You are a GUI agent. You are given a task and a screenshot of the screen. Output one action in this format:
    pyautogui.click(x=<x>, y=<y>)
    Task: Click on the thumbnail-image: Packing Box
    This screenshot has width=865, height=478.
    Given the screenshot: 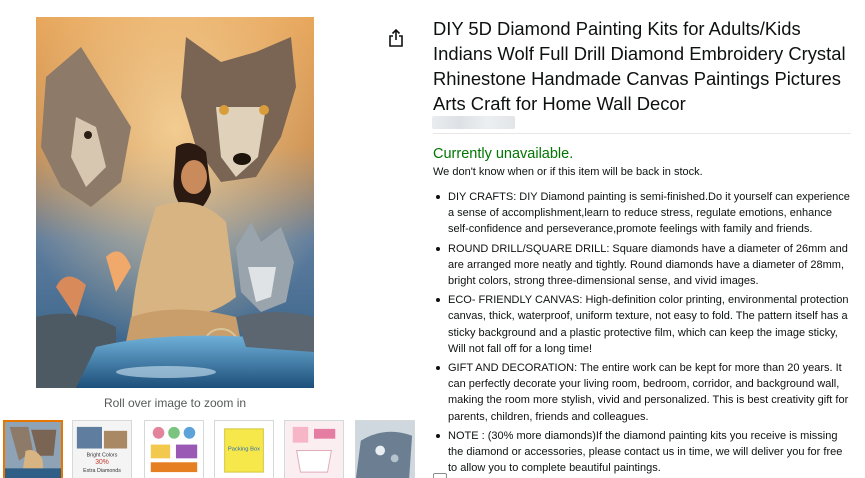 What is the action you would take?
    pyautogui.click(x=244, y=449)
    